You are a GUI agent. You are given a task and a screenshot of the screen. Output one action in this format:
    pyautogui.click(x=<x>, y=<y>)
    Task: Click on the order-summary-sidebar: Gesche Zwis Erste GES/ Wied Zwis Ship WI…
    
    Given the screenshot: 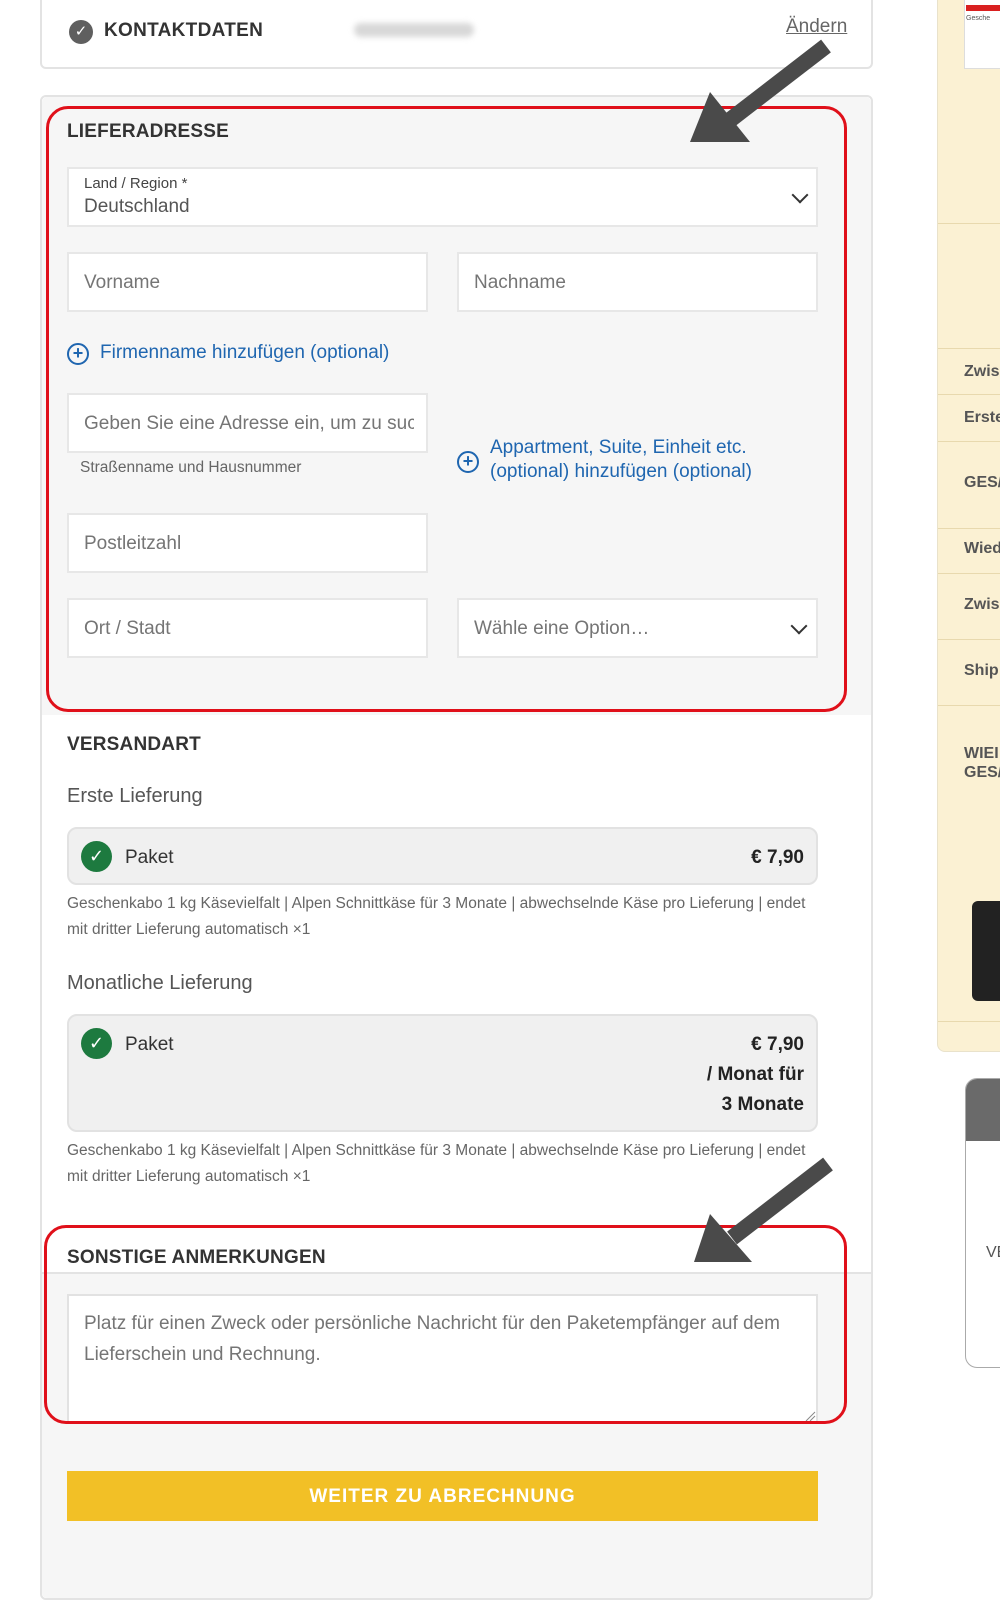 What is the action you would take?
    pyautogui.click(x=968, y=526)
    